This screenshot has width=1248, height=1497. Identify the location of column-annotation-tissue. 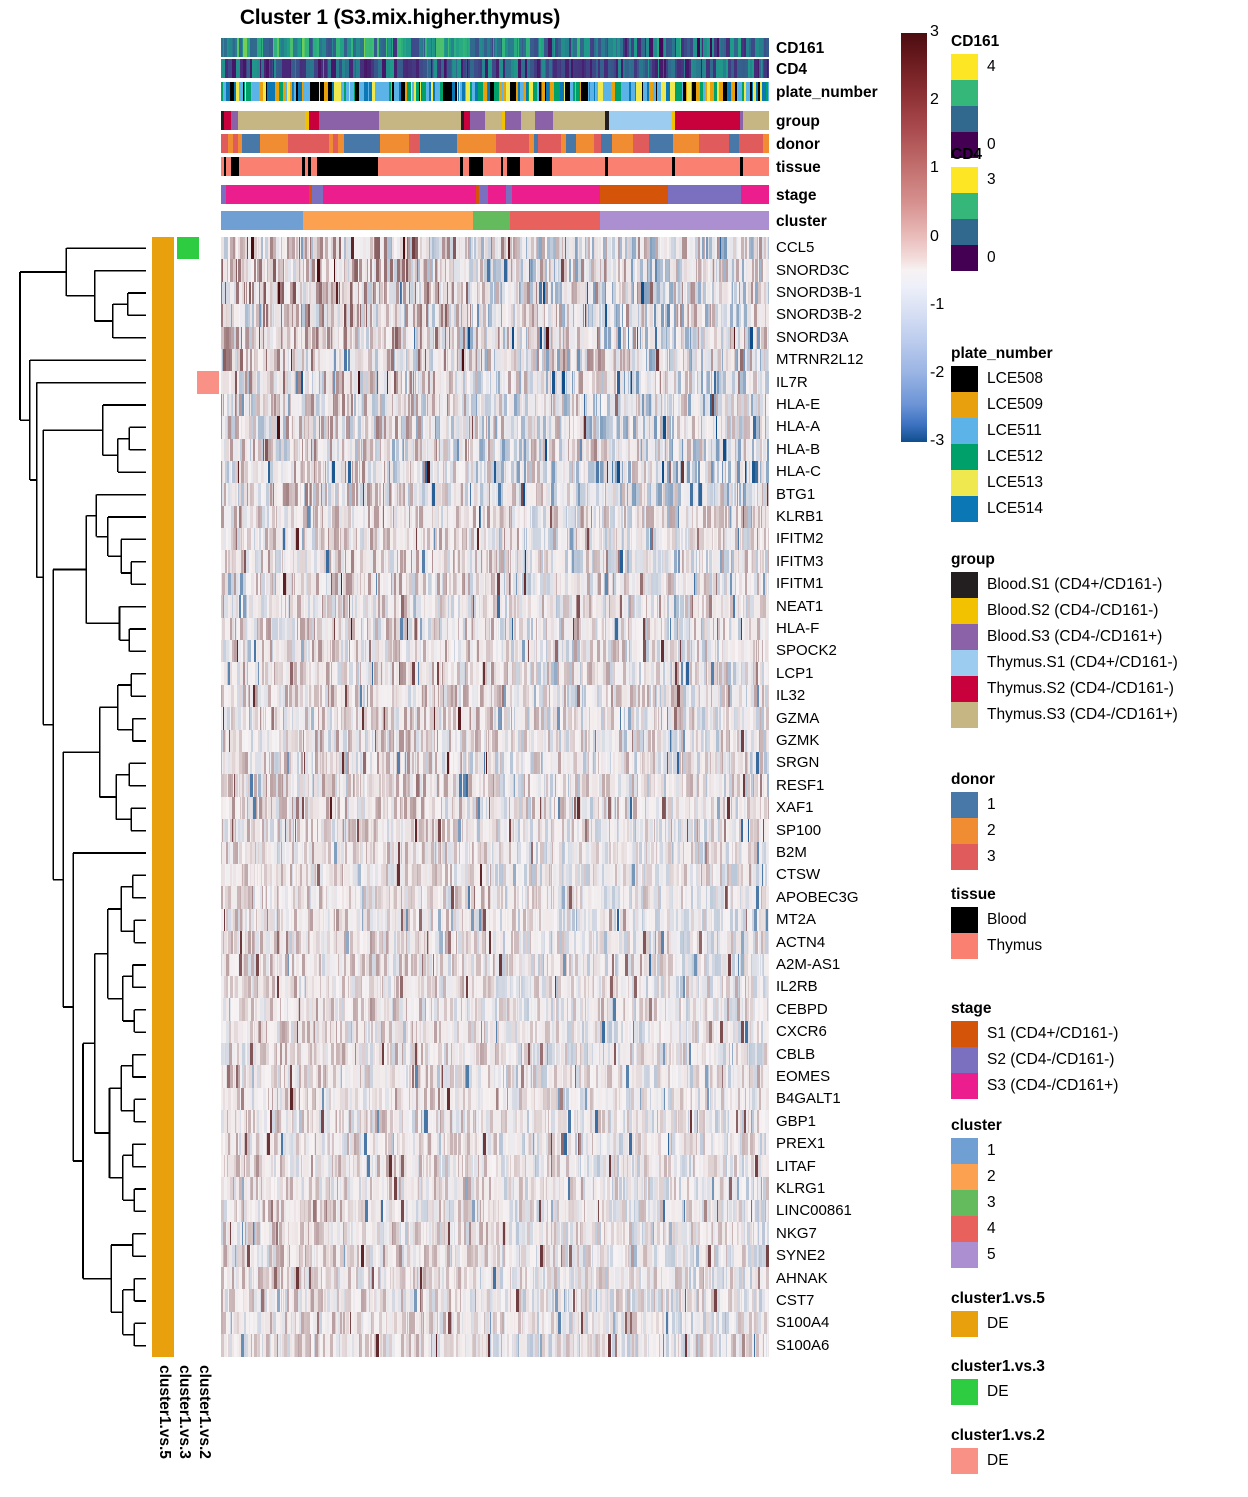
(495, 166).